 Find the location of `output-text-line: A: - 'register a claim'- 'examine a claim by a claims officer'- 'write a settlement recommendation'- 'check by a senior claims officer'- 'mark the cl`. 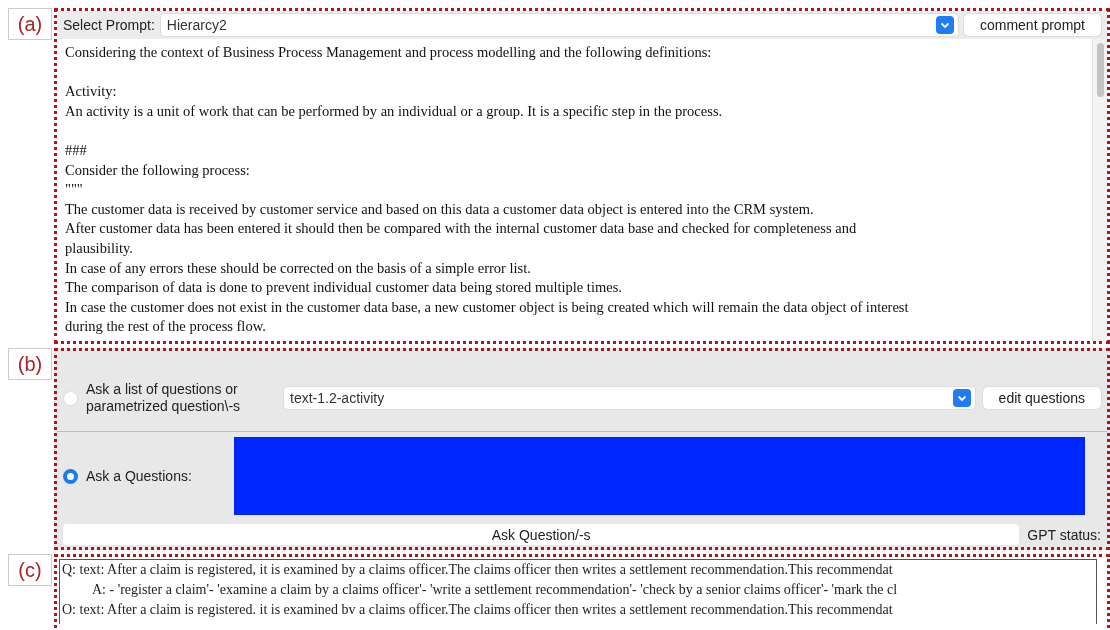

output-text-line: A: - 'register a claim'- 'examine a claim by a claims officer'- 'write a settlement recommendation'- 'check by a senior claims officer'- 'mark the cl is located at coordinates (495, 590).